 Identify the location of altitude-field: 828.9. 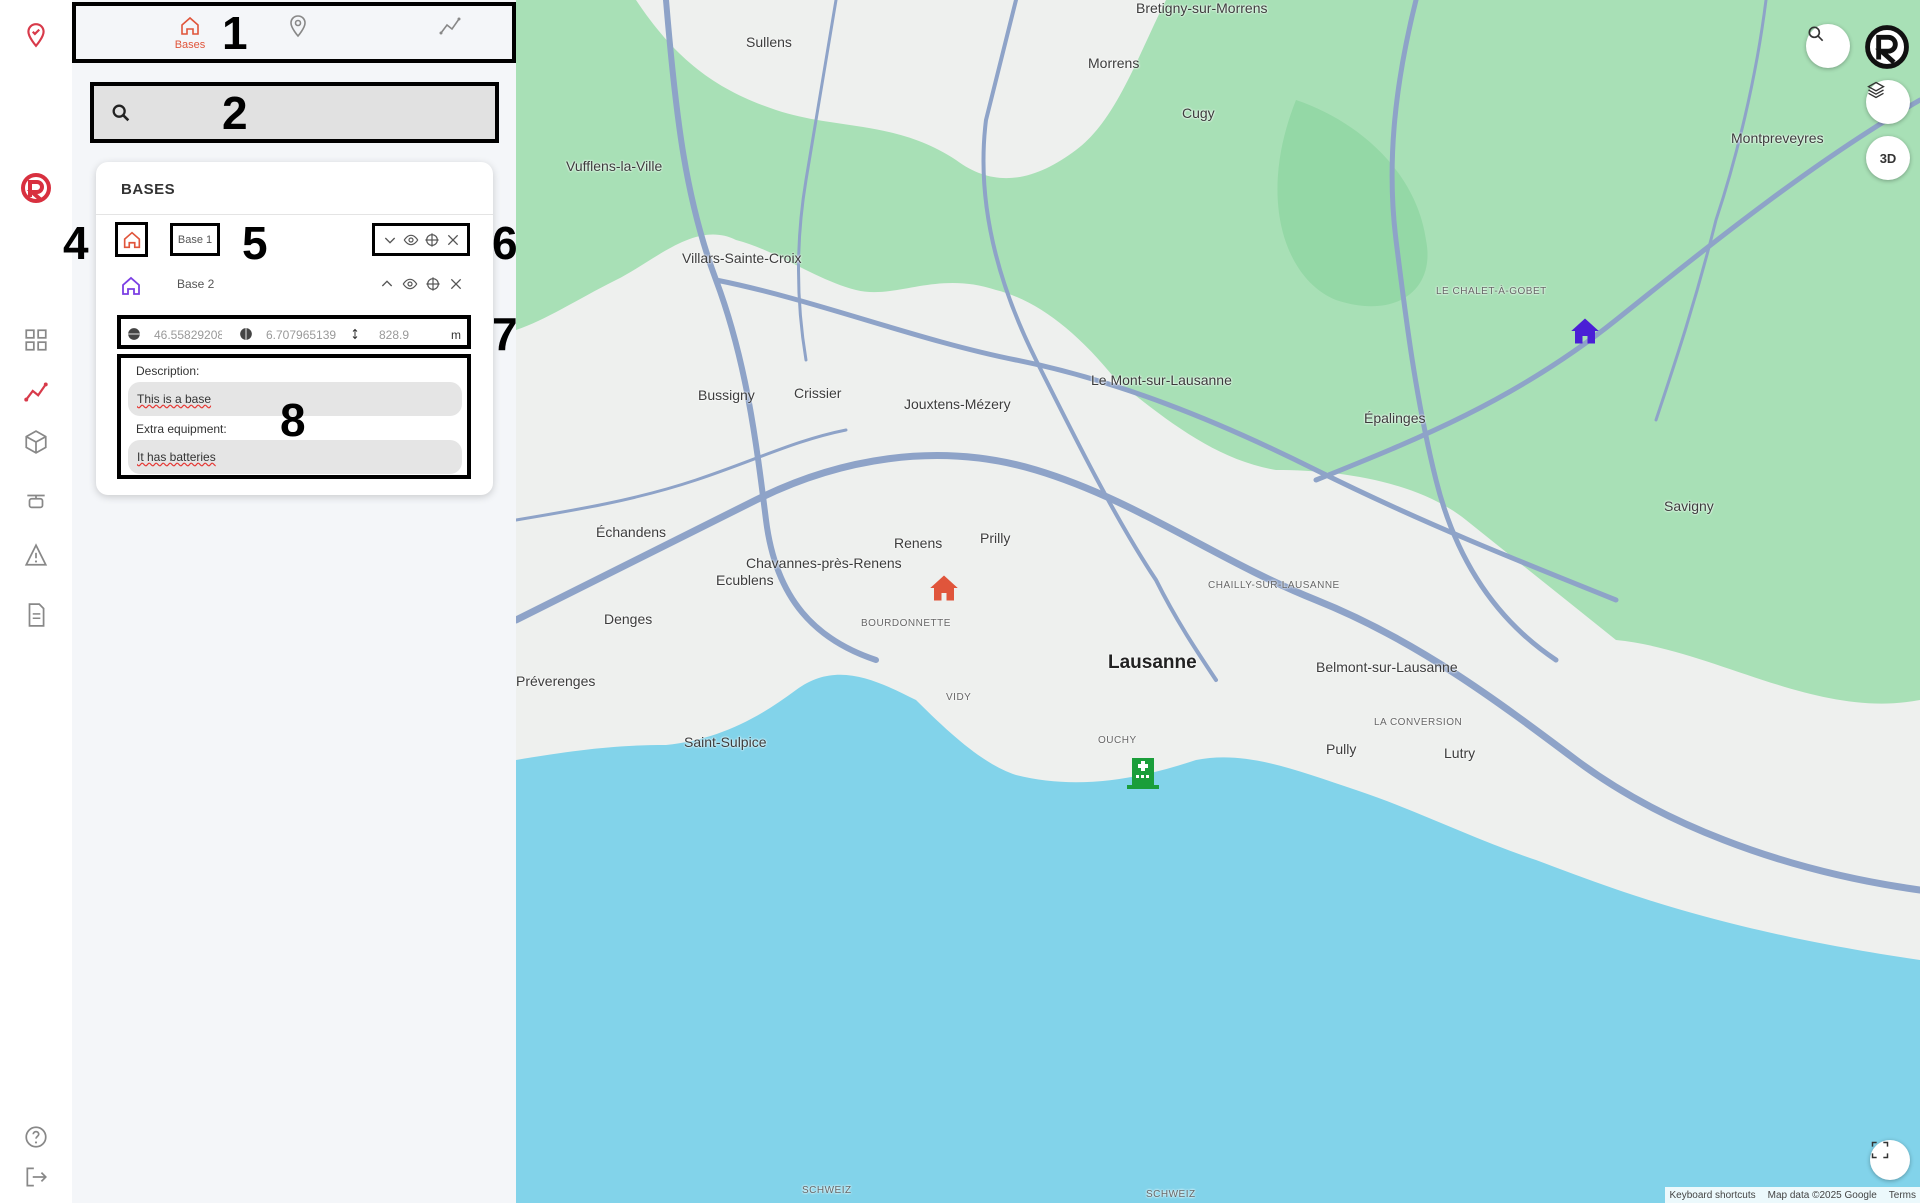
(394, 335).